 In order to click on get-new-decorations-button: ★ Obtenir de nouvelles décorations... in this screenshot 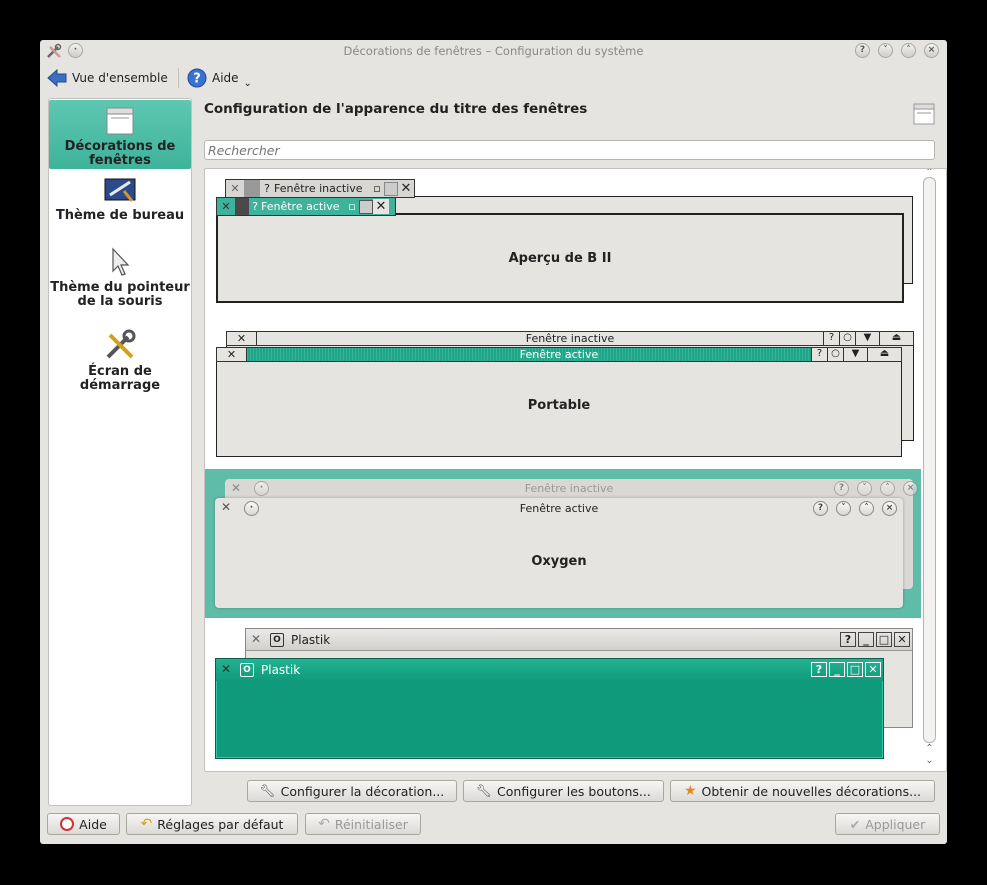, I will do `click(802, 791)`.